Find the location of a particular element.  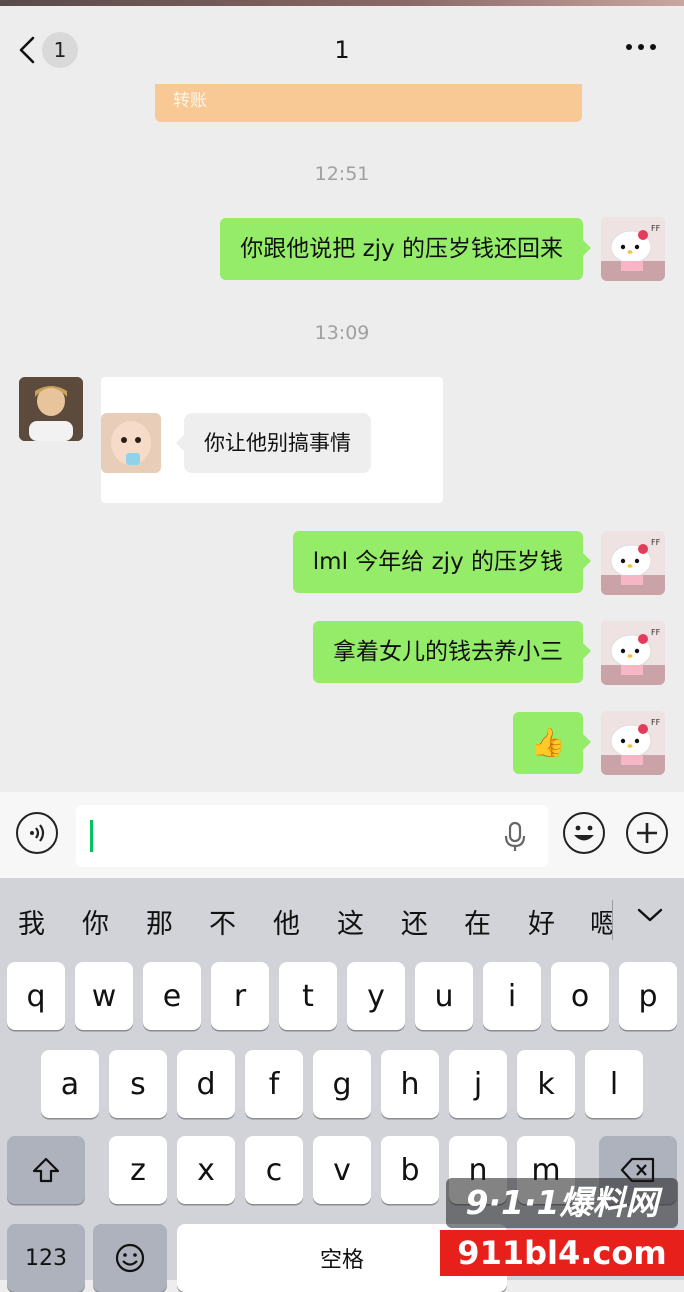

key-q: q is located at coordinates (36, 996).